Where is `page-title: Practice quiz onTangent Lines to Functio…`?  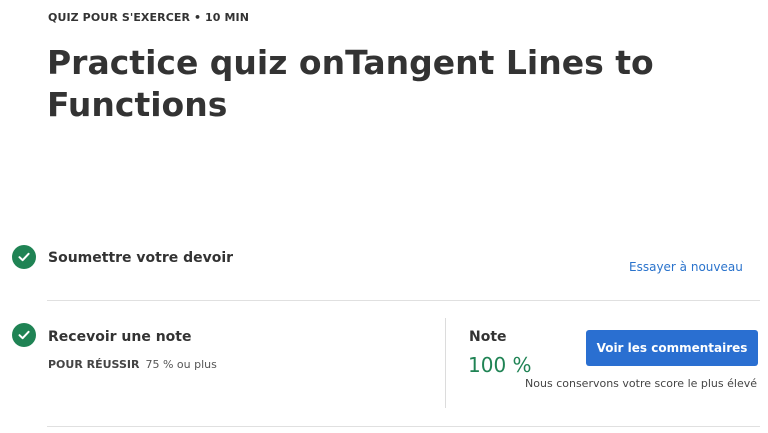
page-title: Practice quiz onTangent Lines to Functio… is located at coordinates (350, 83).